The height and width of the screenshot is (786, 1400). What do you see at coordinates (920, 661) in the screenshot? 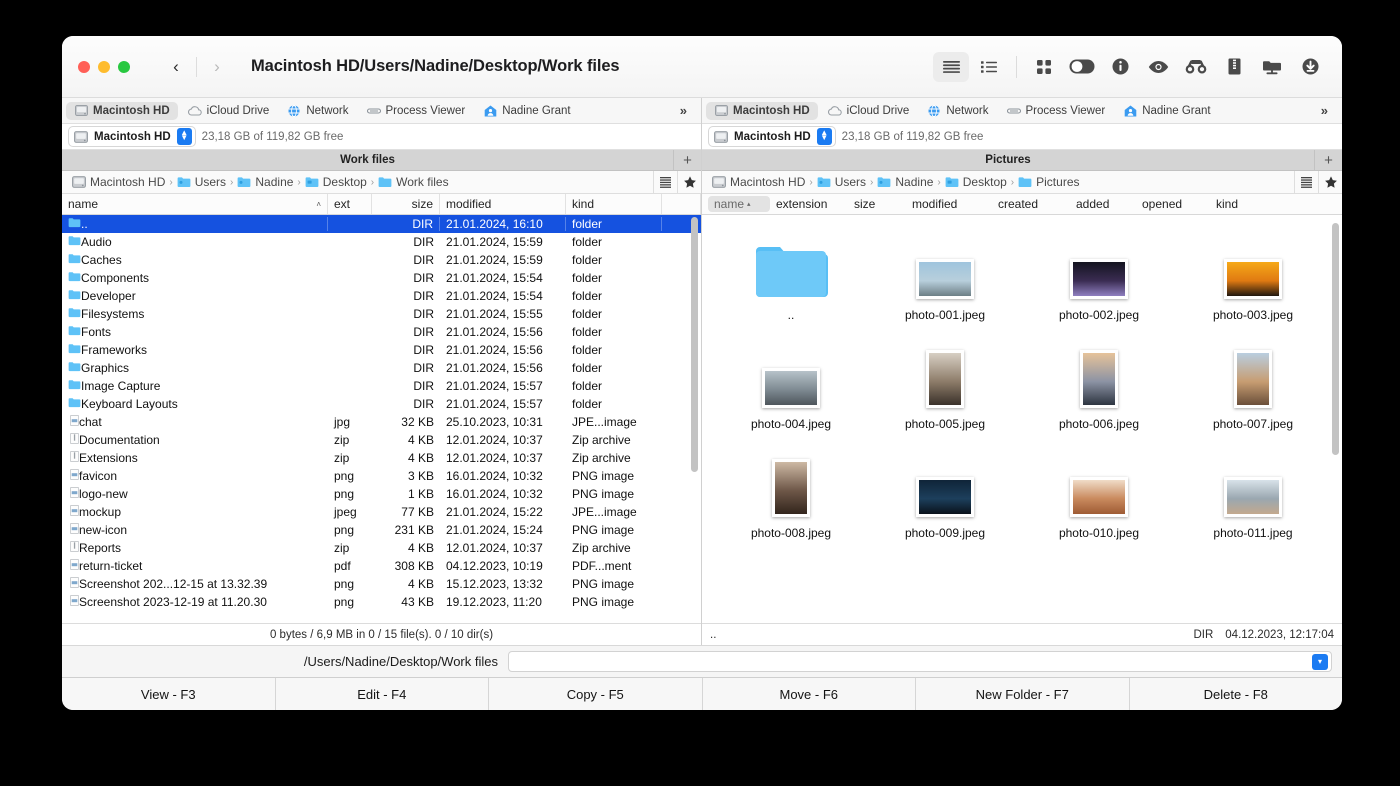
I see `command-input: ▾` at bounding box center [920, 661].